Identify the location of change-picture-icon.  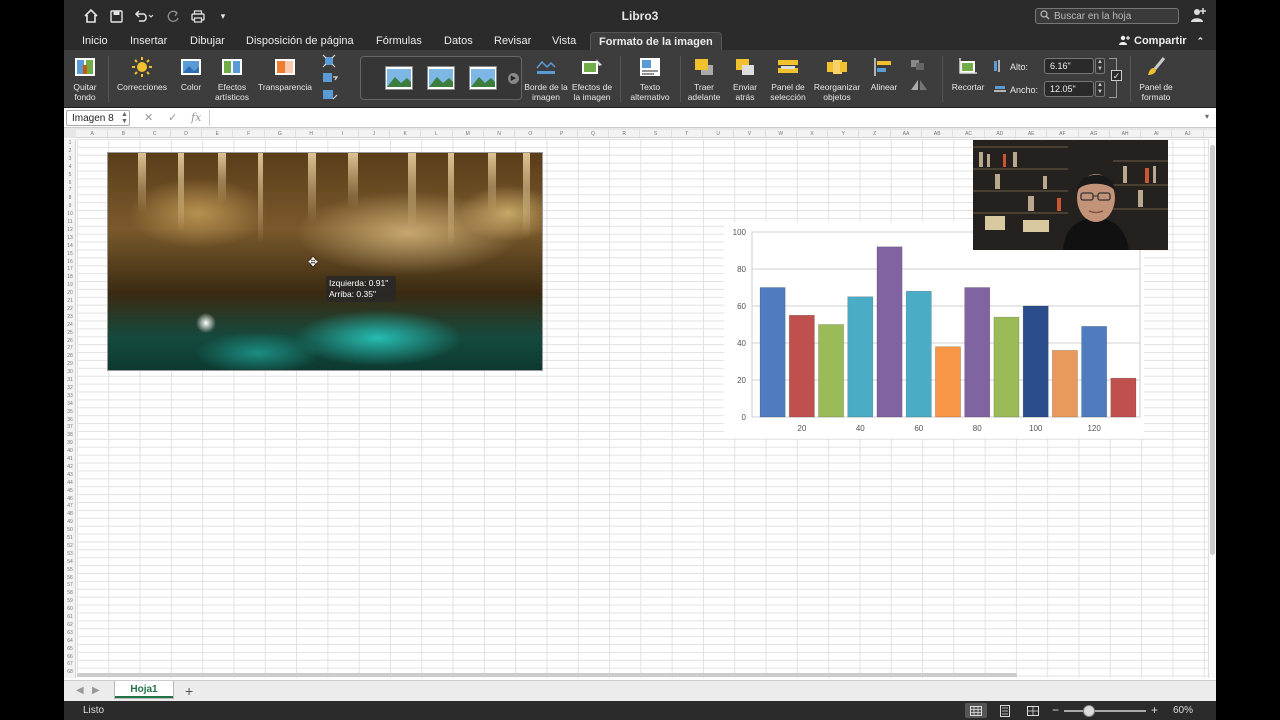
(330, 78).